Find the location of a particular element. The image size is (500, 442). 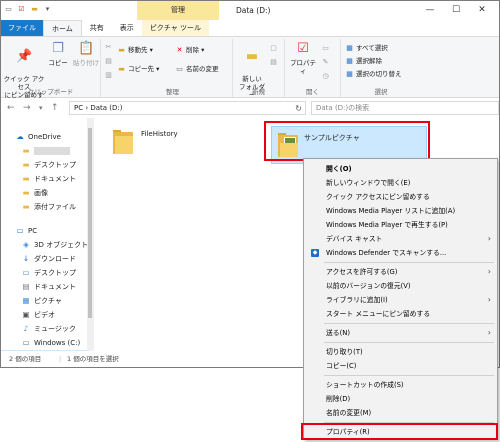

history-button: ◷ is located at coordinates (326, 76).